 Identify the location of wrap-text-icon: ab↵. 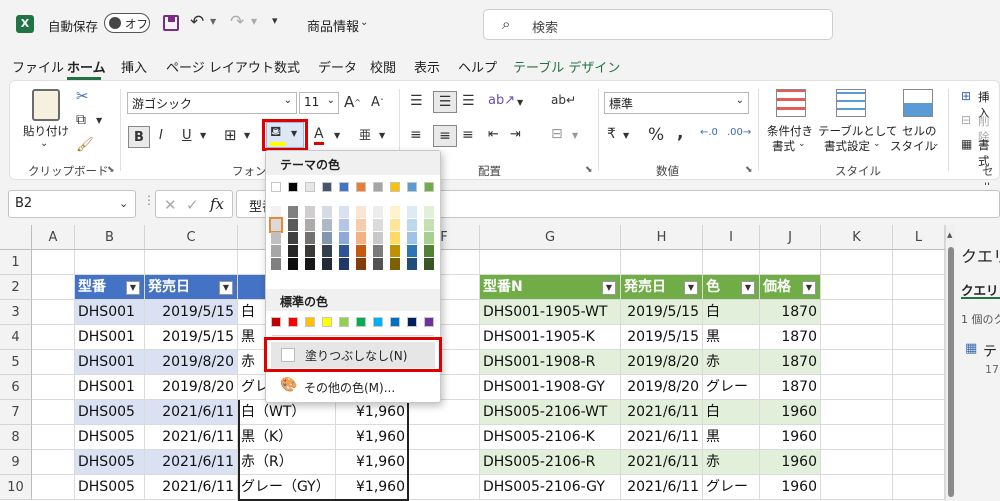
(563, 100).